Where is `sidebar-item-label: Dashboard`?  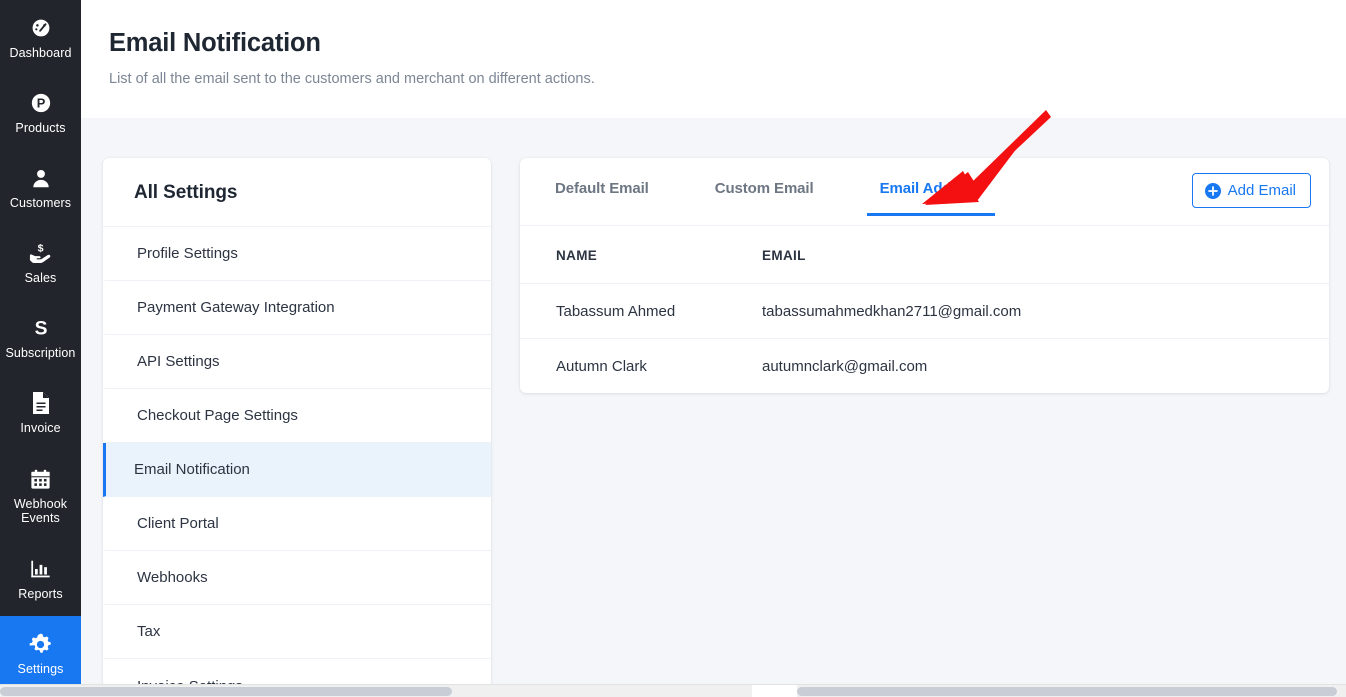 sidebar-item-label: Dashboard is located at coordinates (40, 53).